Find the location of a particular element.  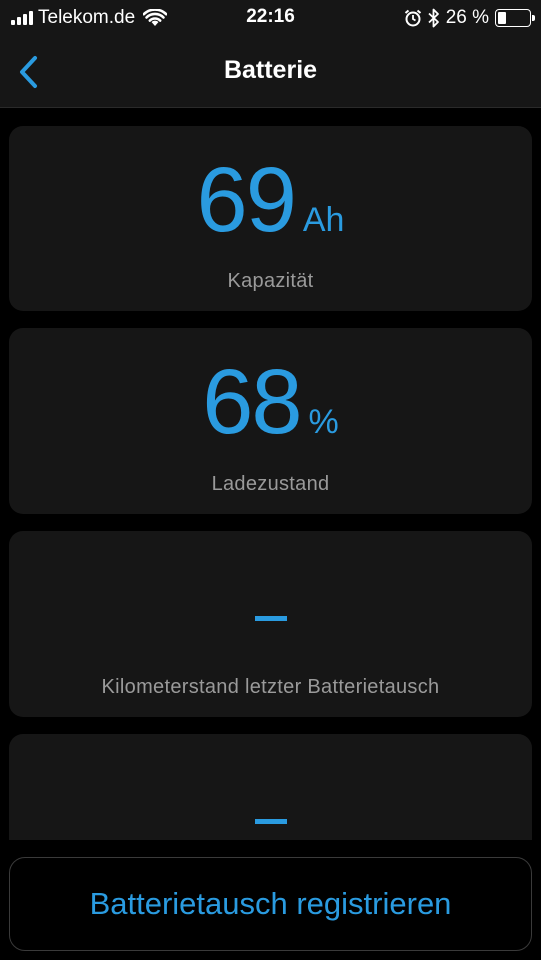

battery-icon is located at coordinates (515, 18).